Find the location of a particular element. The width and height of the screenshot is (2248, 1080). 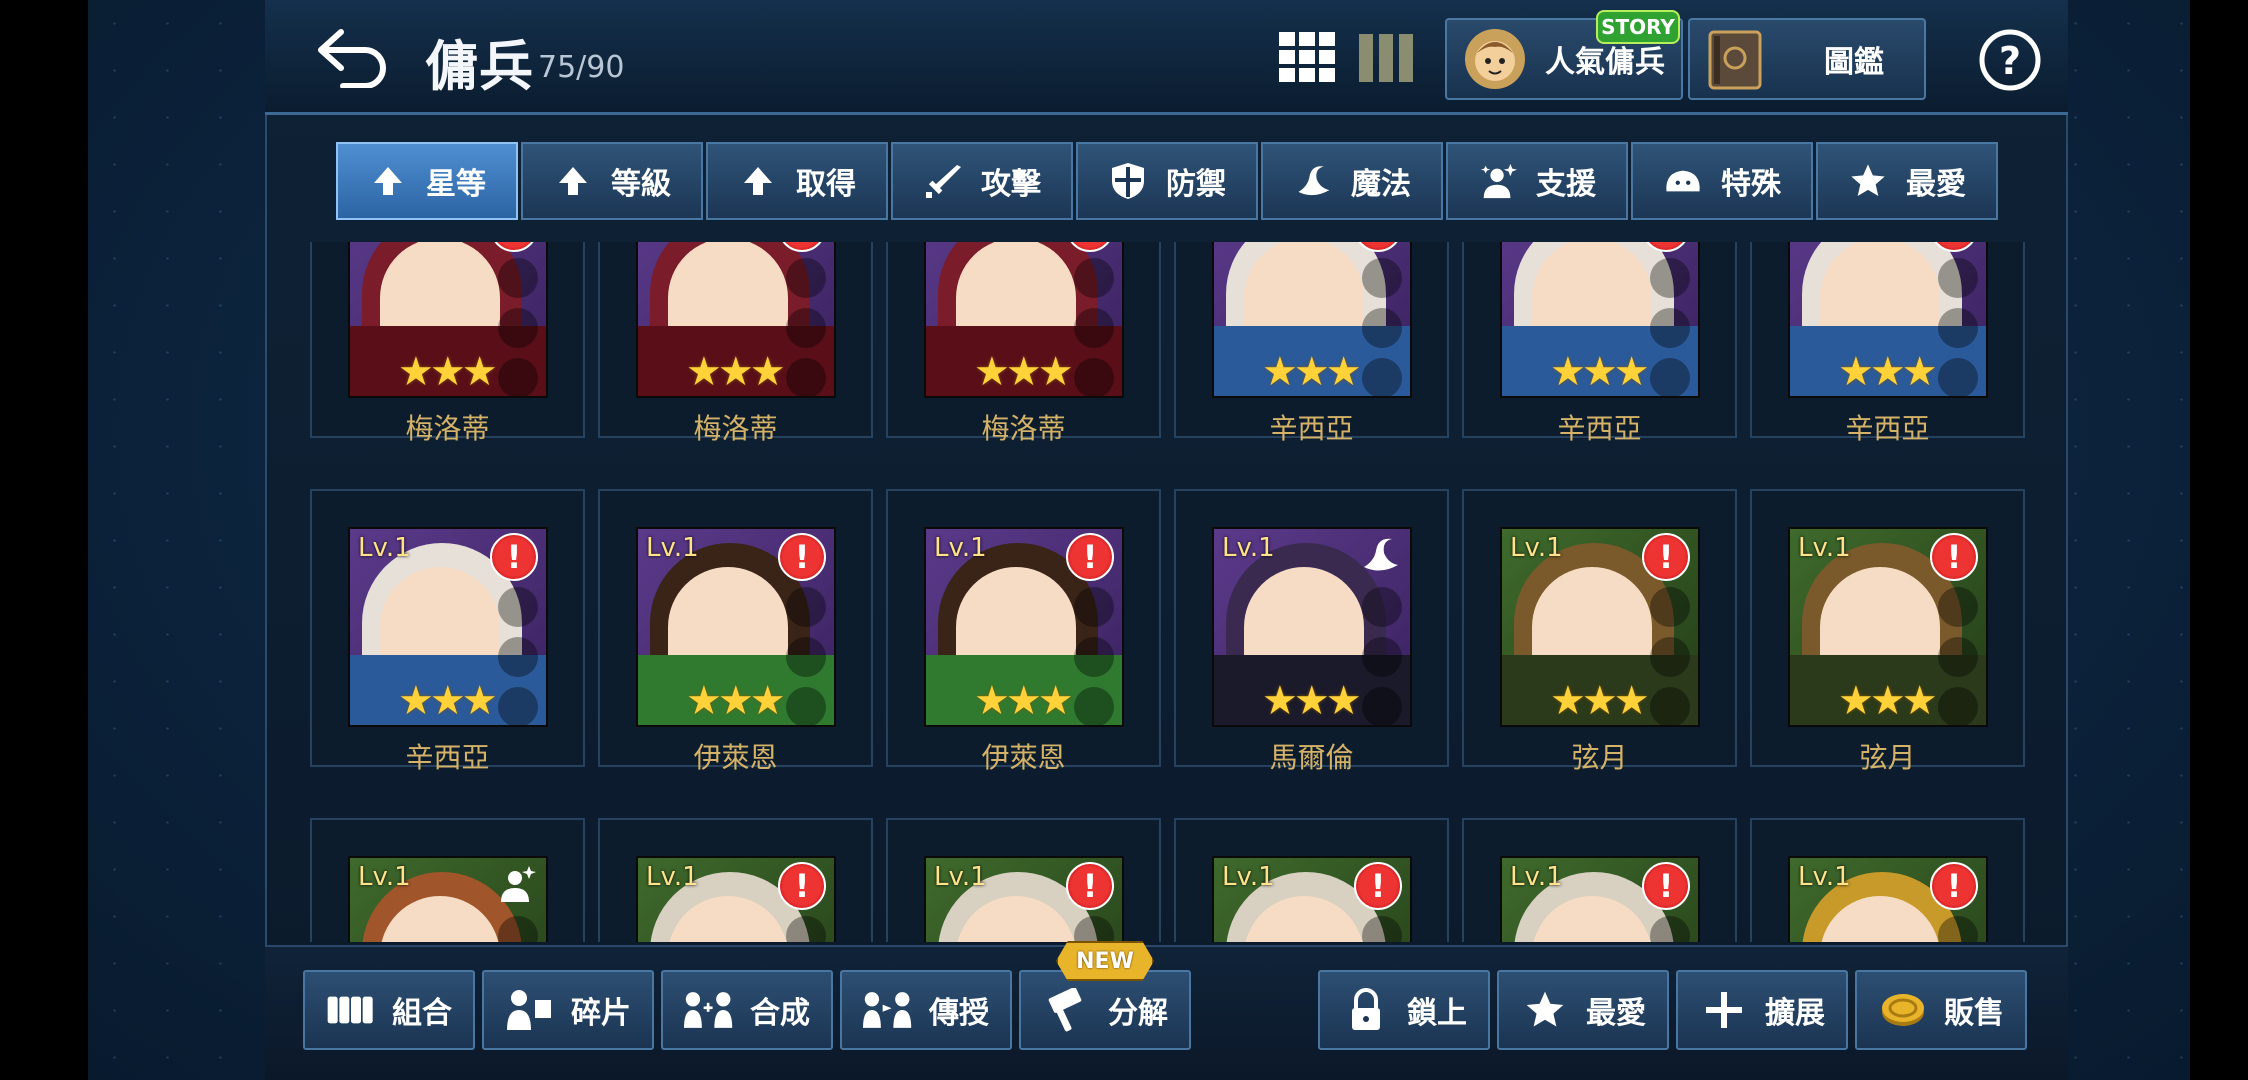

fuse-button: 合成 is located at coordinates (747, 1010).